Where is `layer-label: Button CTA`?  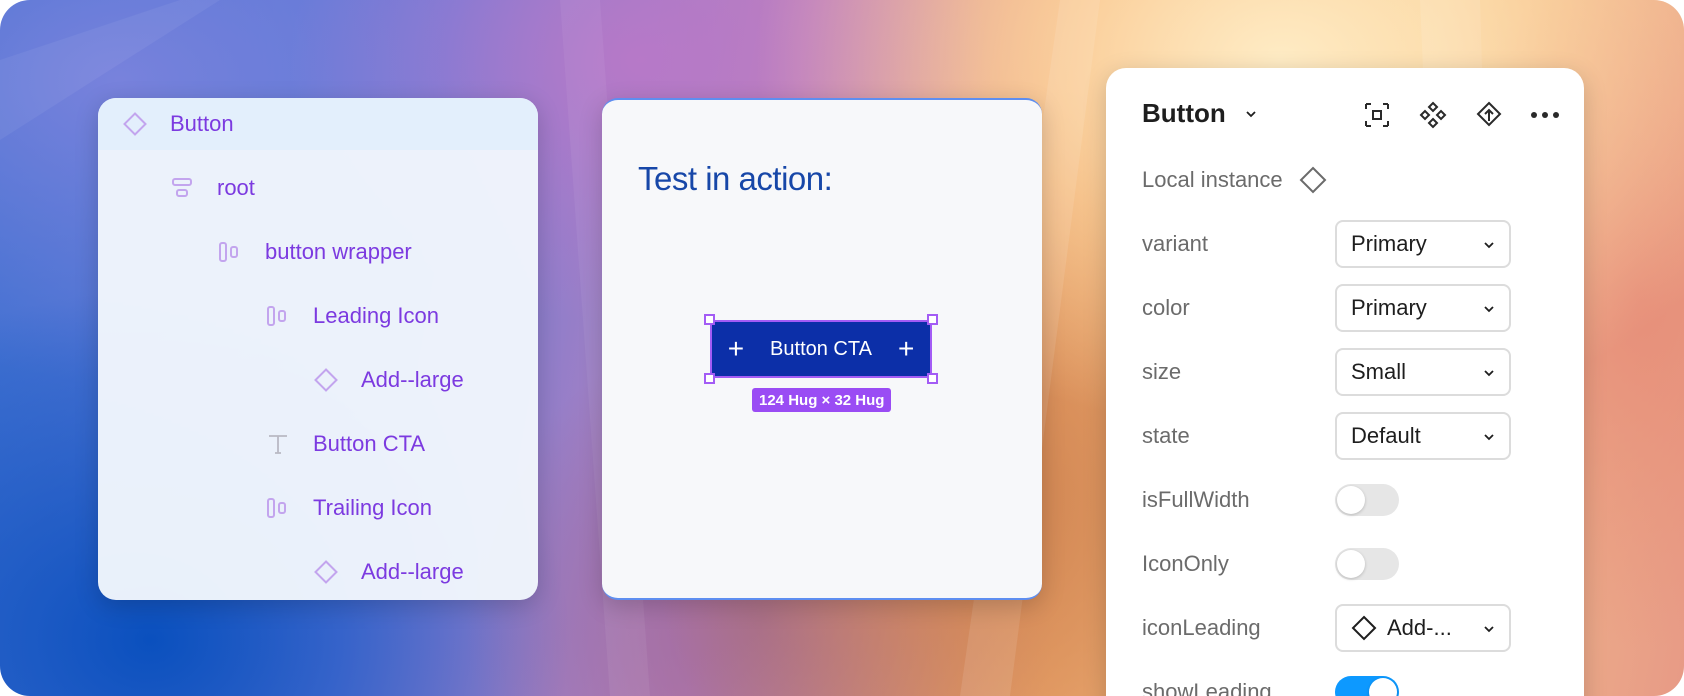
layer-label: Button CTA is located at coordinates (369, 443).